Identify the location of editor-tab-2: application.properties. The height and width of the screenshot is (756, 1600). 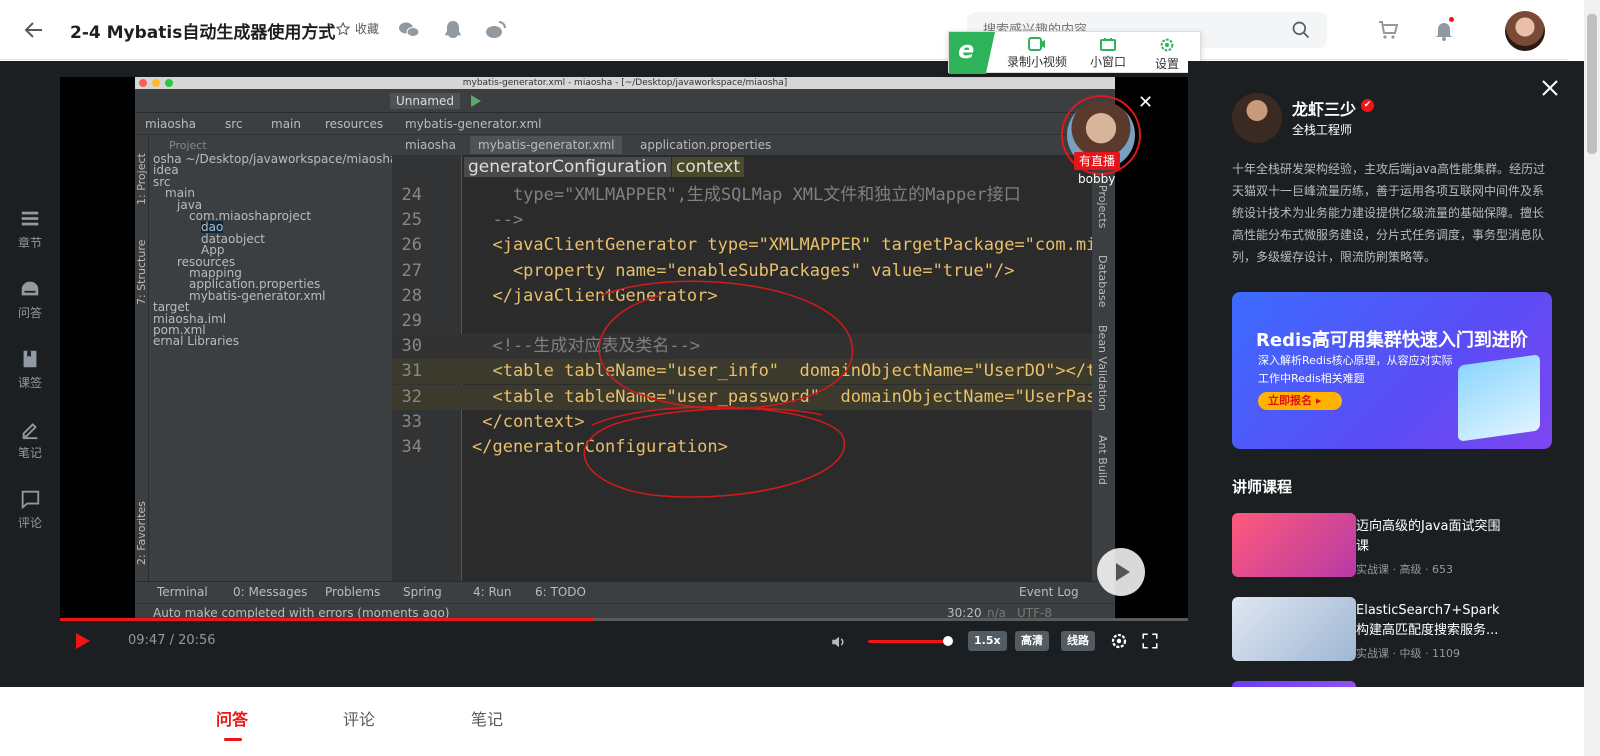
(706, 145).